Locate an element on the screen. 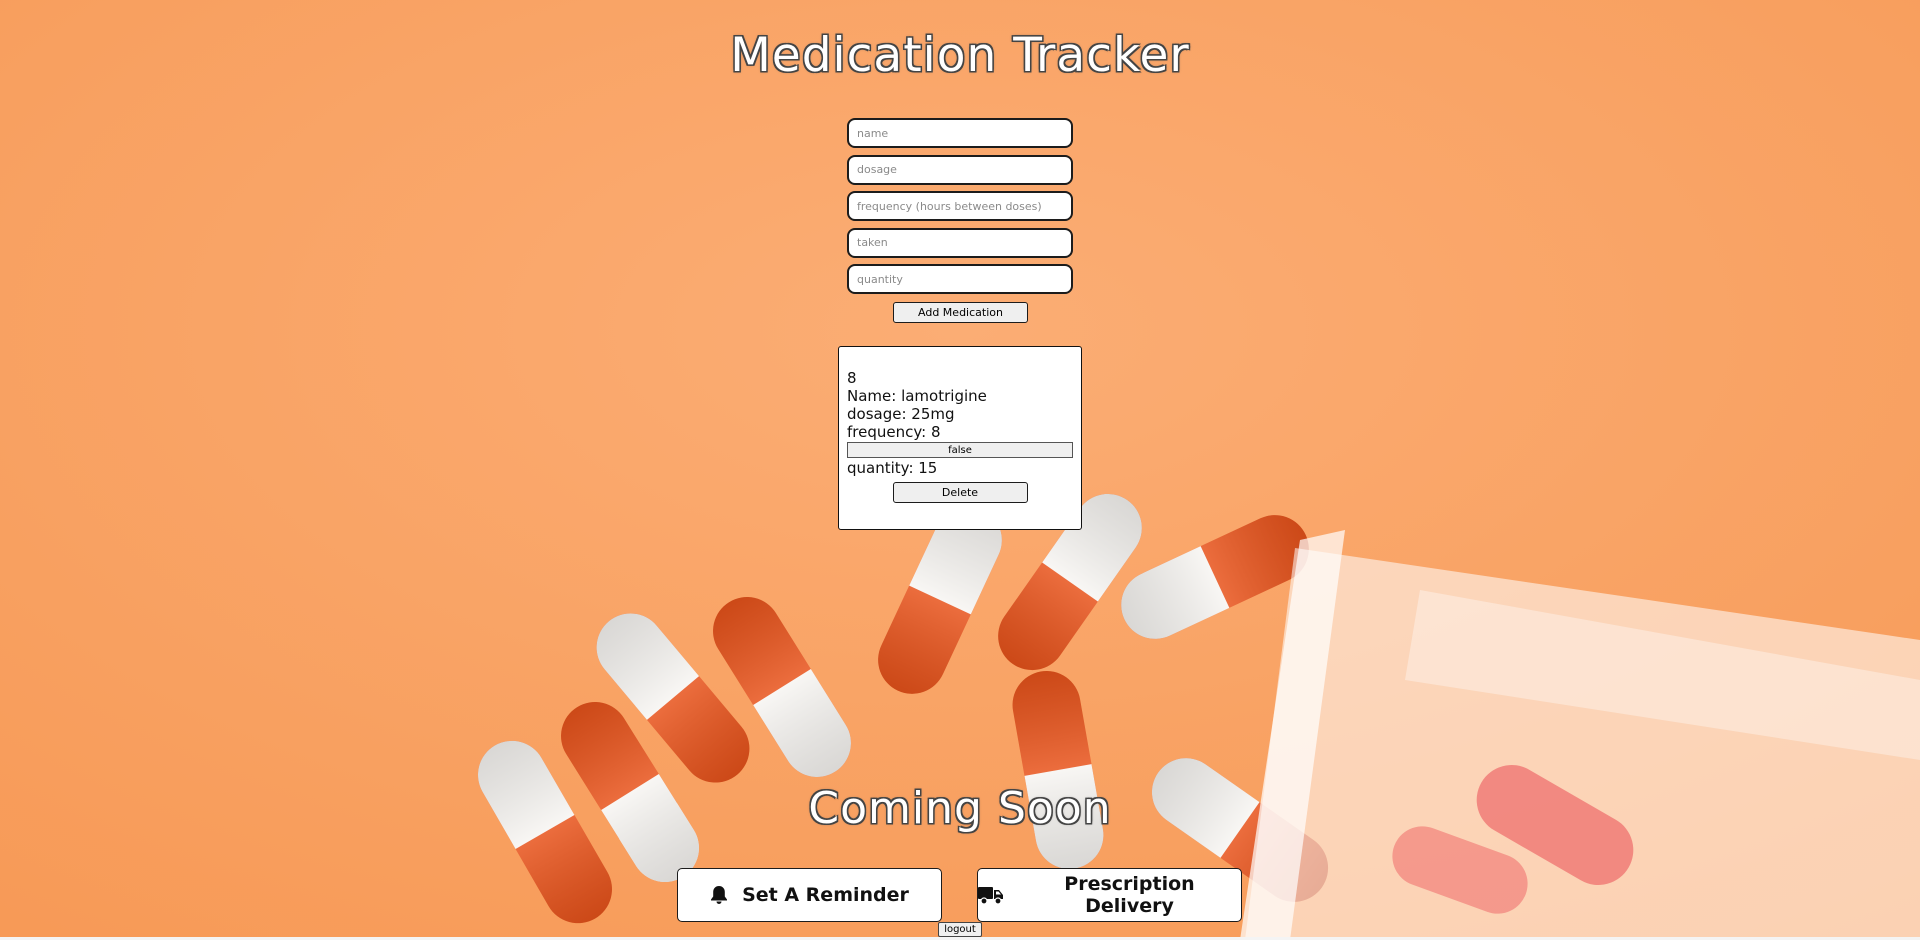  name-input is located at coordinates (960, 133).